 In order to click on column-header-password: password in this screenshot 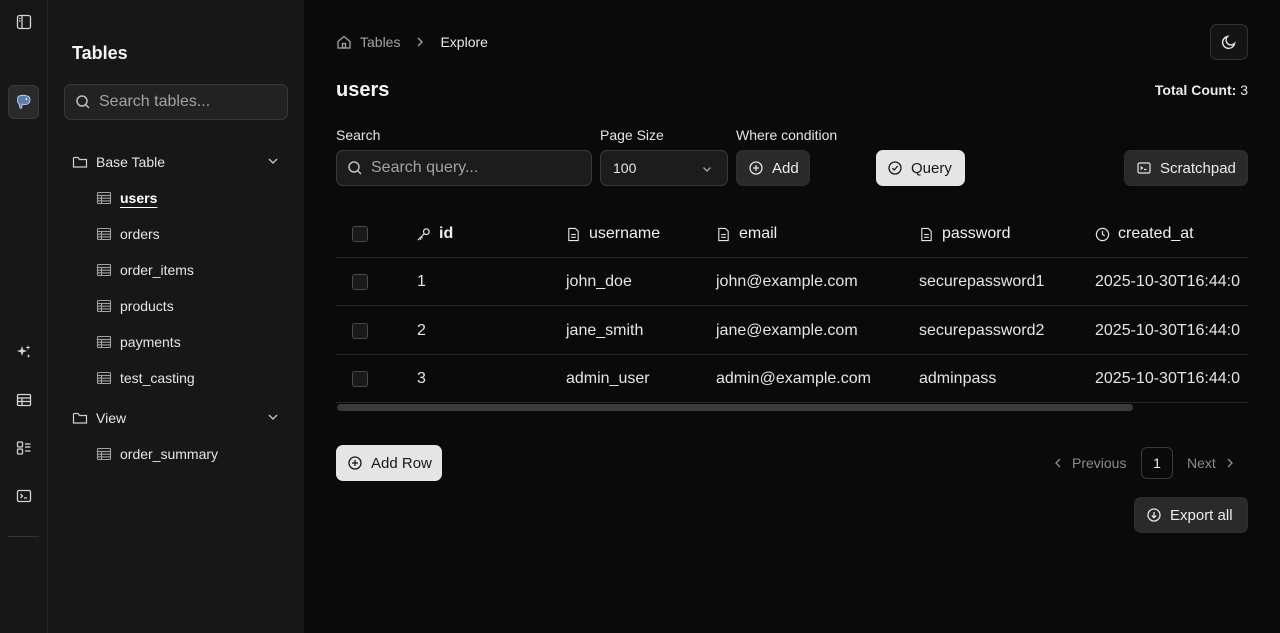, I will do `click(964, 234)`.